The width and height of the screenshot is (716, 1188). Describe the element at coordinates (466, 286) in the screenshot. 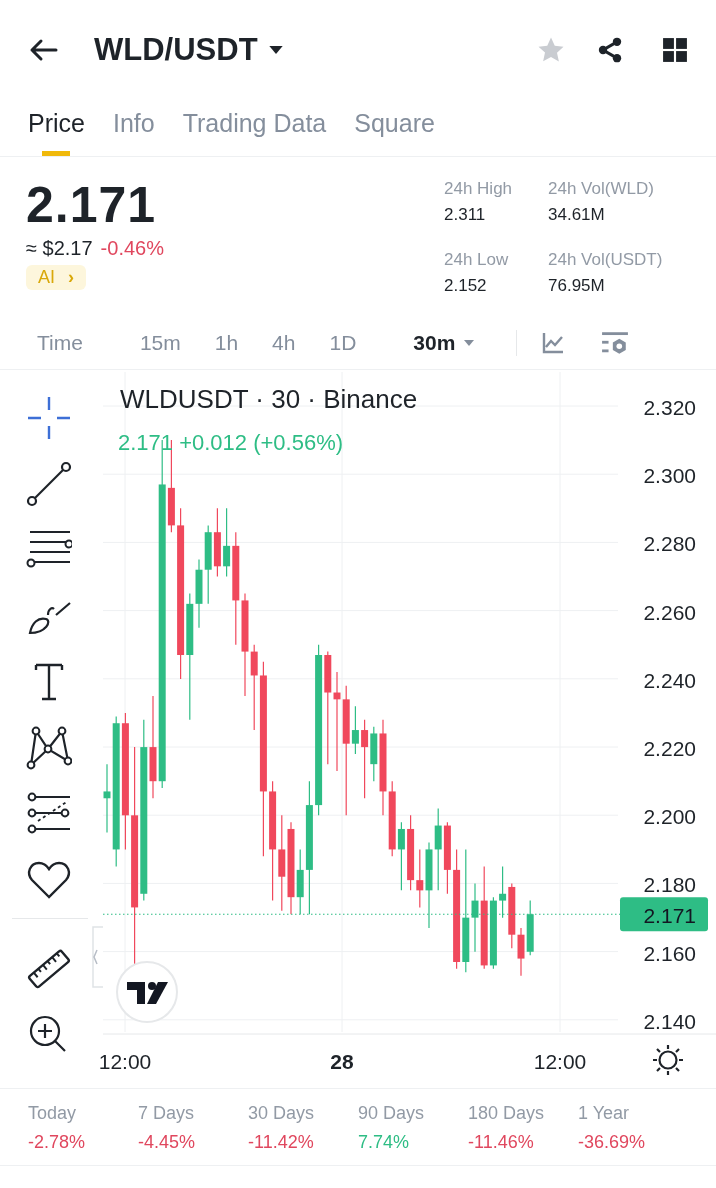

I see `stat-value: 2.152` at that location.